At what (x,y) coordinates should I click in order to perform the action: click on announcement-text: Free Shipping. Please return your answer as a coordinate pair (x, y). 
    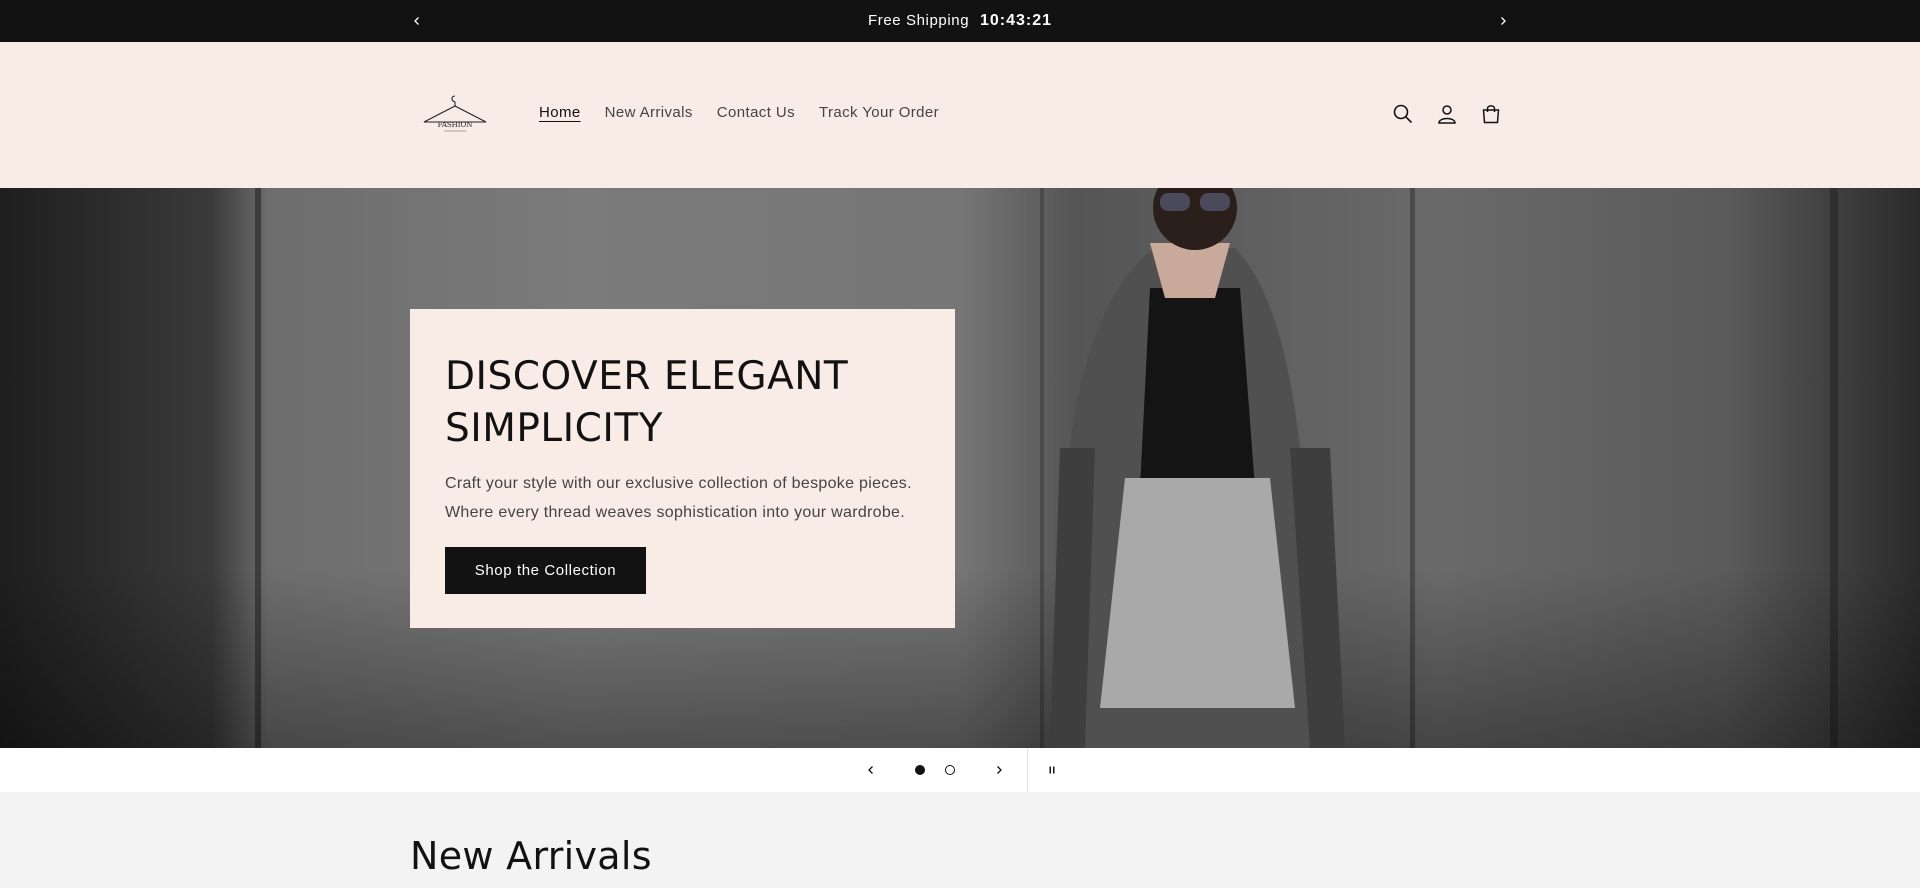
    Looking at the image, I should click on (918, 20).